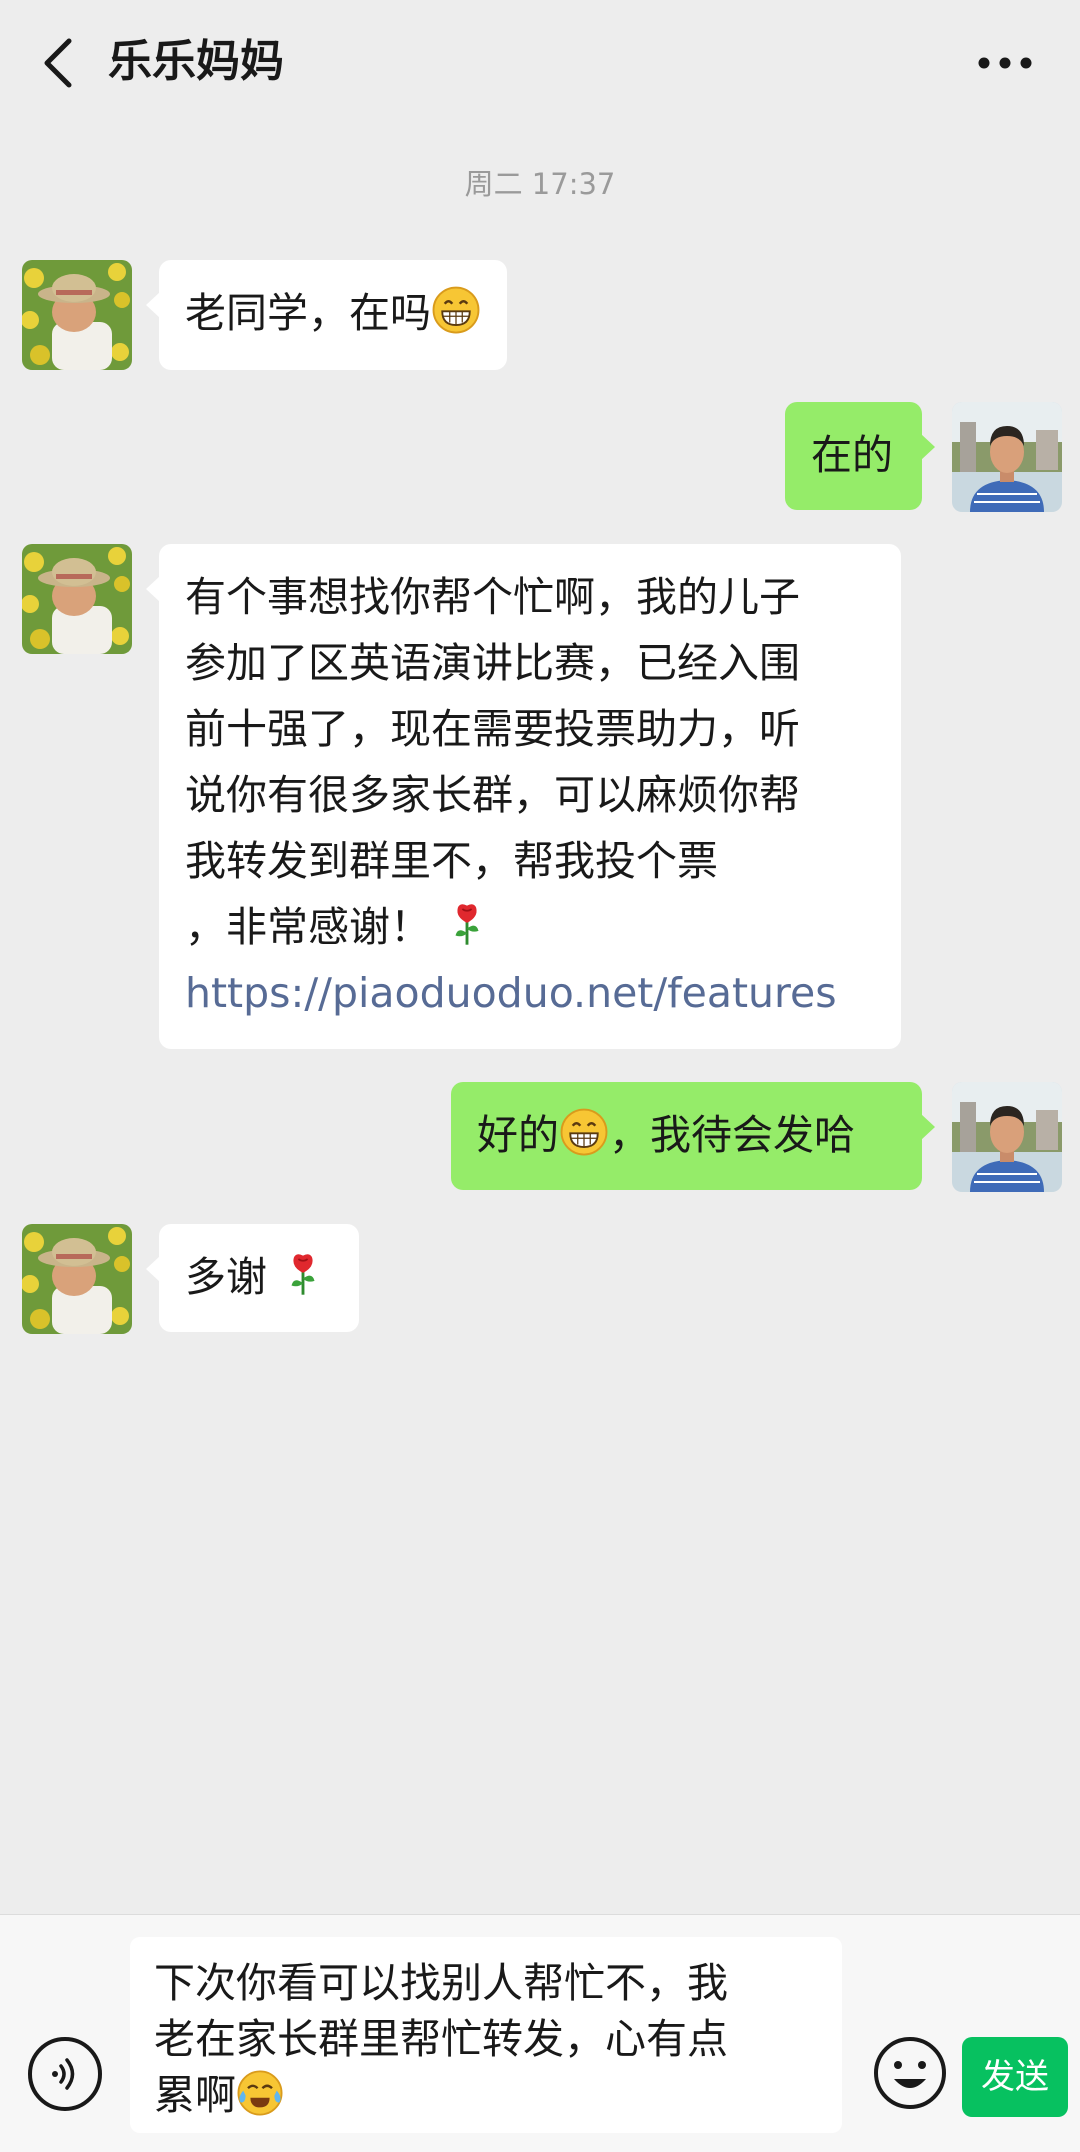  What do you see at coordinates (195, 2095) in the screenshot?
I see `input-line: 累啊` at bounding box center [195, 2095].